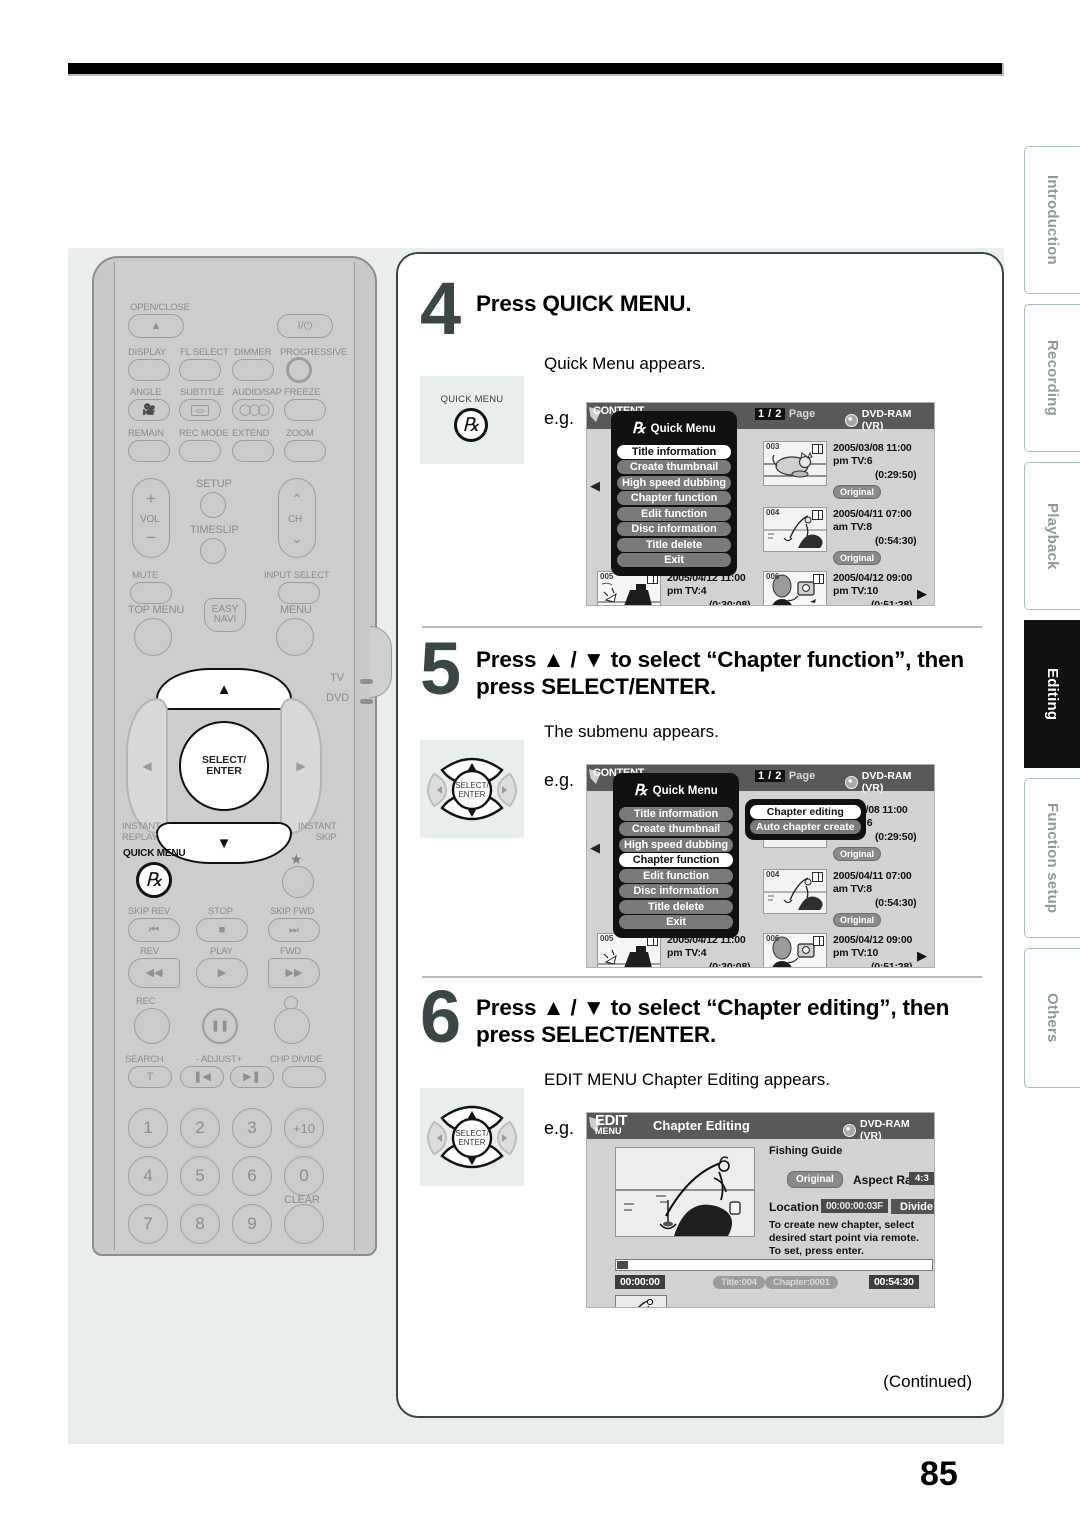 This screenshot has width=1080, height=1524. What do you see at coordinates (857, 854) in the screenshot?
I see `title-003b-badge: Original` at bounding box center [857, 854].